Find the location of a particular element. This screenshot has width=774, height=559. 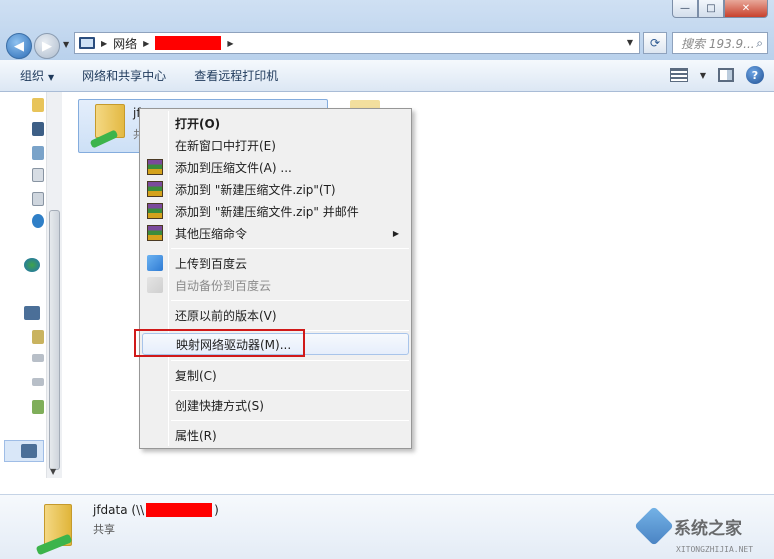

close-button: ✕ is located at coordinates (746, 9).